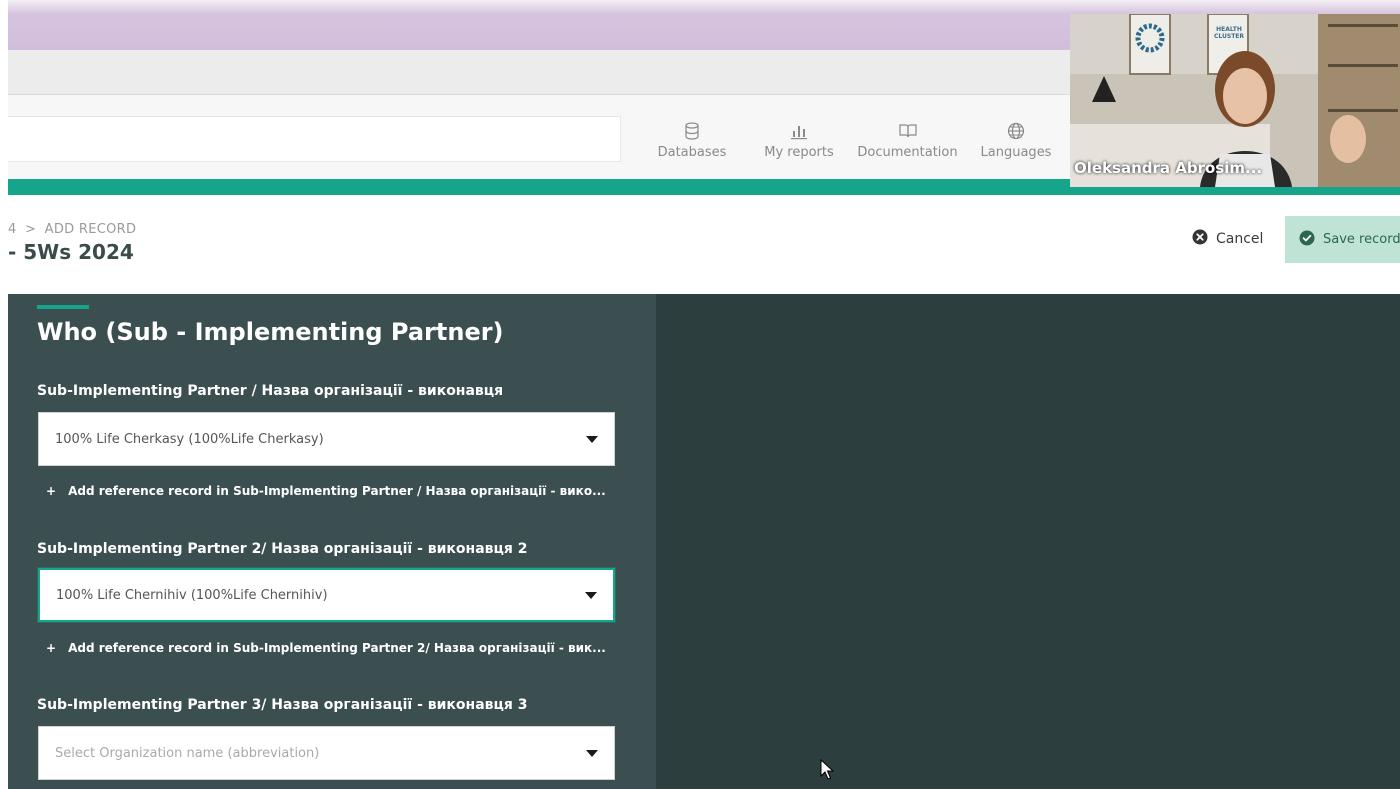 This screenshot has height=789, width=1400. What do you see at coordinates (799, 152) in the screenshot?
I see `nav-my-reports-label: My reports` at bounding box center [799, 152].